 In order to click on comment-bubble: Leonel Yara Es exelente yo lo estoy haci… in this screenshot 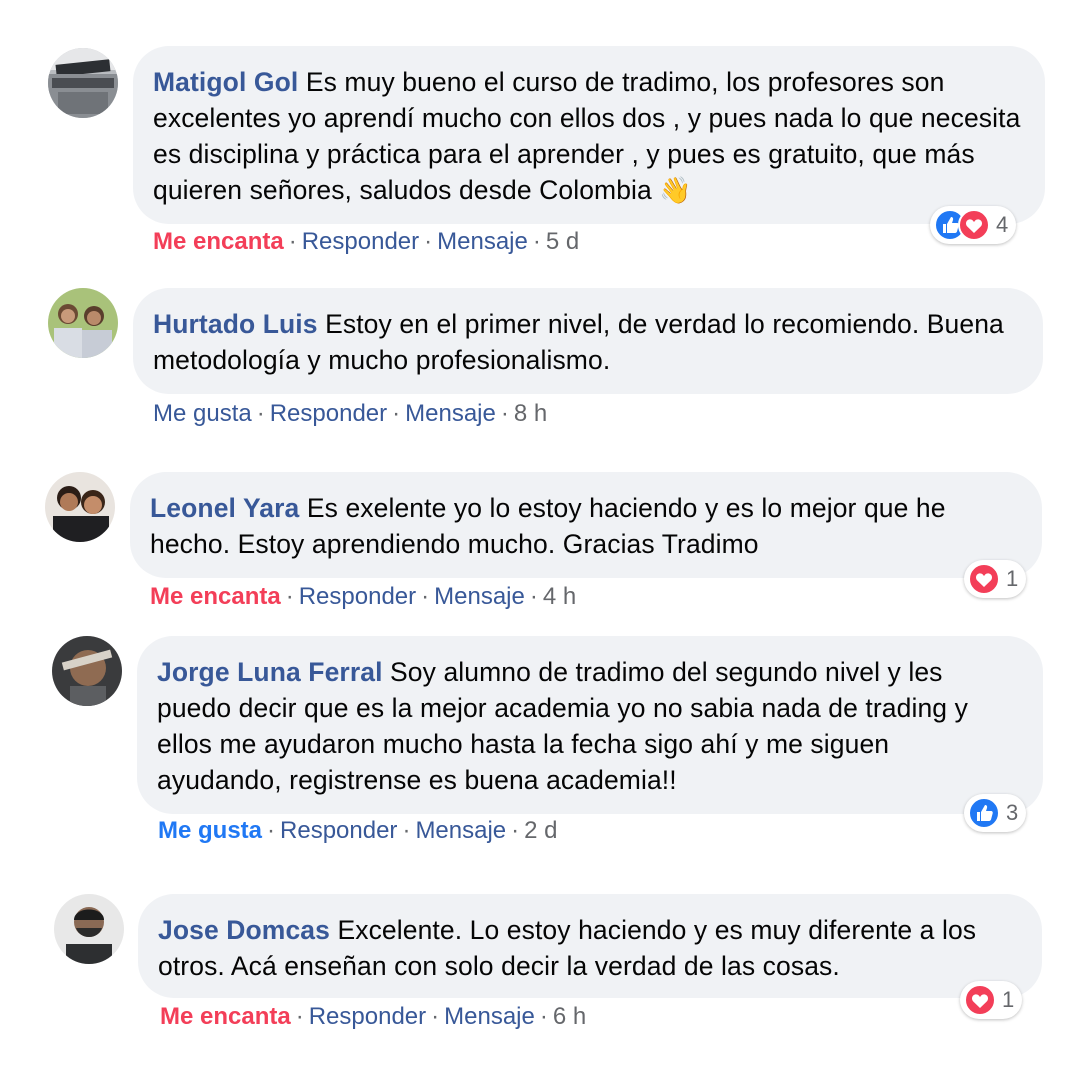, I will do `click(586, 525)`.